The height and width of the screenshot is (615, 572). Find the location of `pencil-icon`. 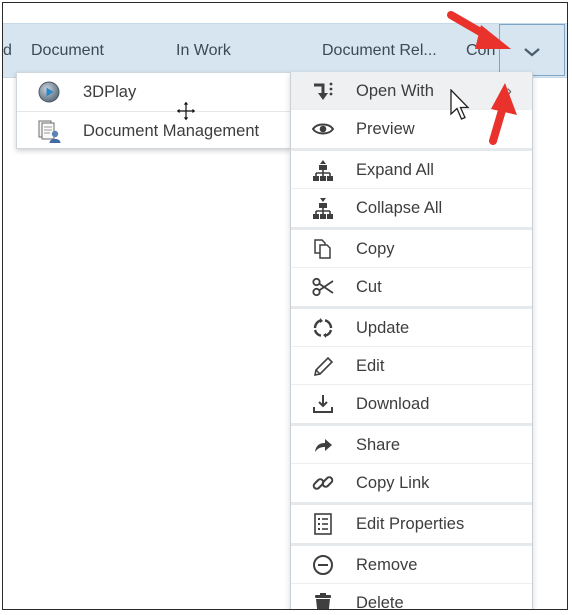

pencil-icon is located at coordinates (323, 366).